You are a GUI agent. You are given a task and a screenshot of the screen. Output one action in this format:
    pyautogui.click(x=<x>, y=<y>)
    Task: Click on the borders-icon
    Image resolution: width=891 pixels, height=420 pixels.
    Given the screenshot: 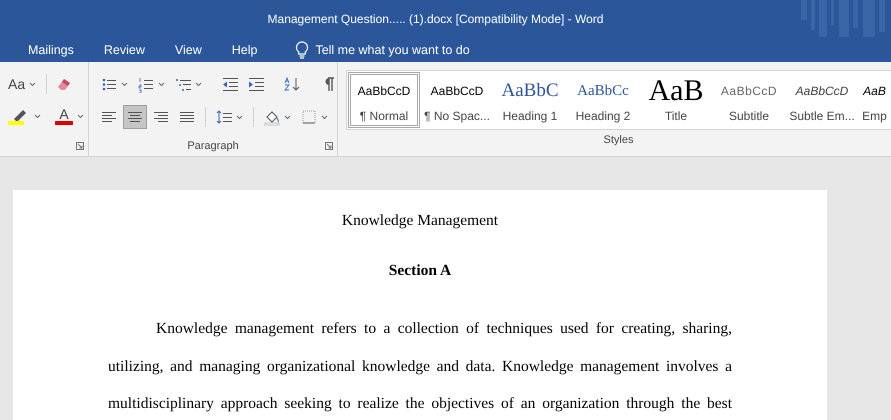 What is the action you would take?
    pyautogui.click(x=309, y=117)
    